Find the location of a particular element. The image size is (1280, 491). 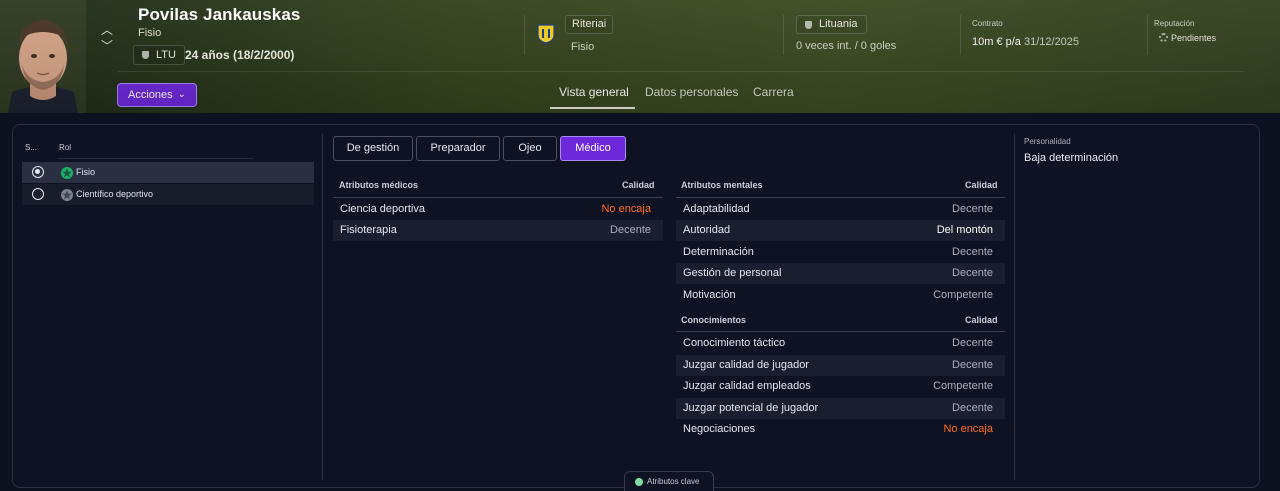

chevron-up-icon: ︿ is located at coordinates (107, 30).